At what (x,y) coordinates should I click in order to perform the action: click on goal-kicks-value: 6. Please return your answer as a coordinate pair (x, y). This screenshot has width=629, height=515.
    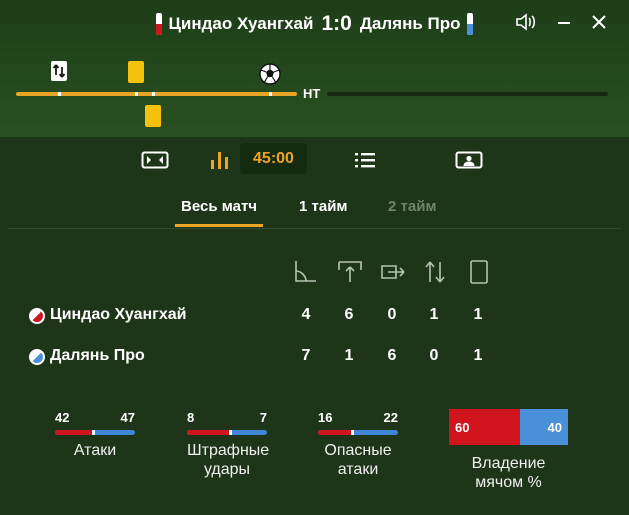
    Looking at the image, I should click on (349, 314).